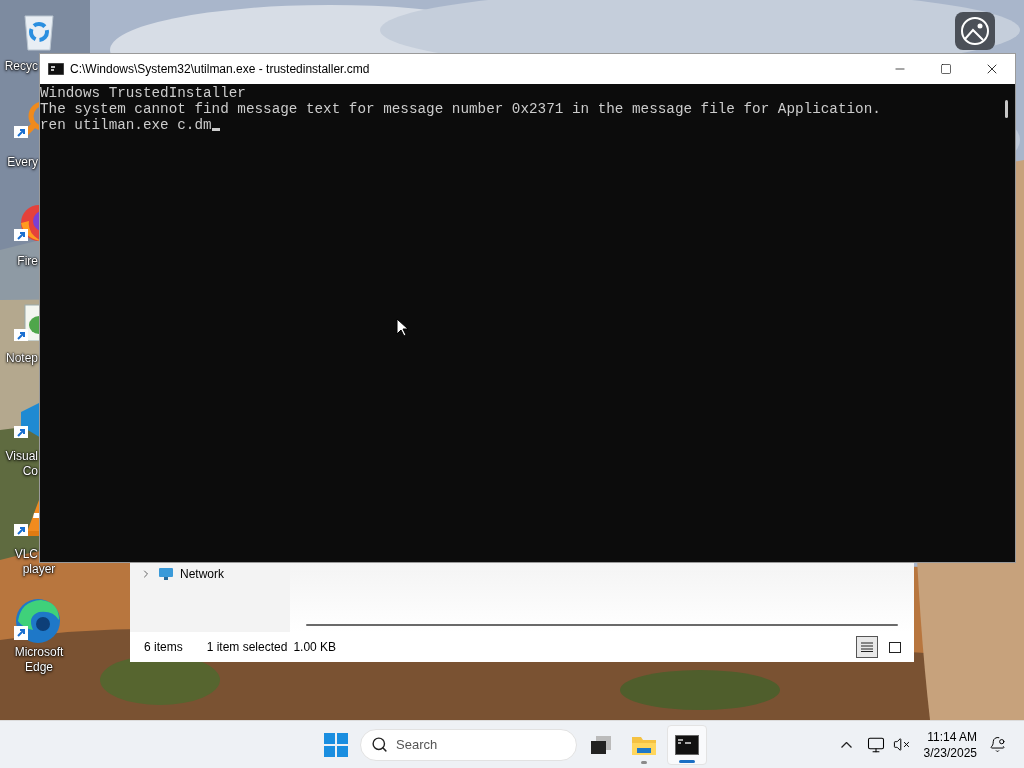 This screenshot has width=1024, height=768. What do you see at coordinates (215, 129) in the screenshot?
I see `text-cursor` at bounding box center [215, 129].